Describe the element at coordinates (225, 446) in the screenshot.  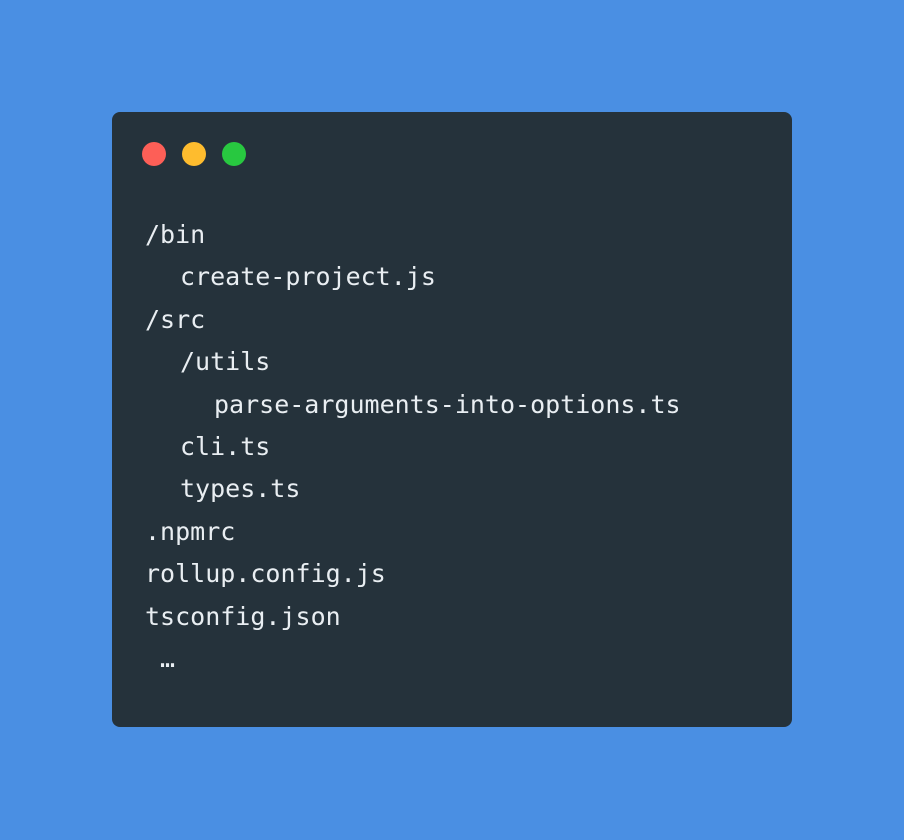
I see `file-tree-line: cli.ts` at that location.